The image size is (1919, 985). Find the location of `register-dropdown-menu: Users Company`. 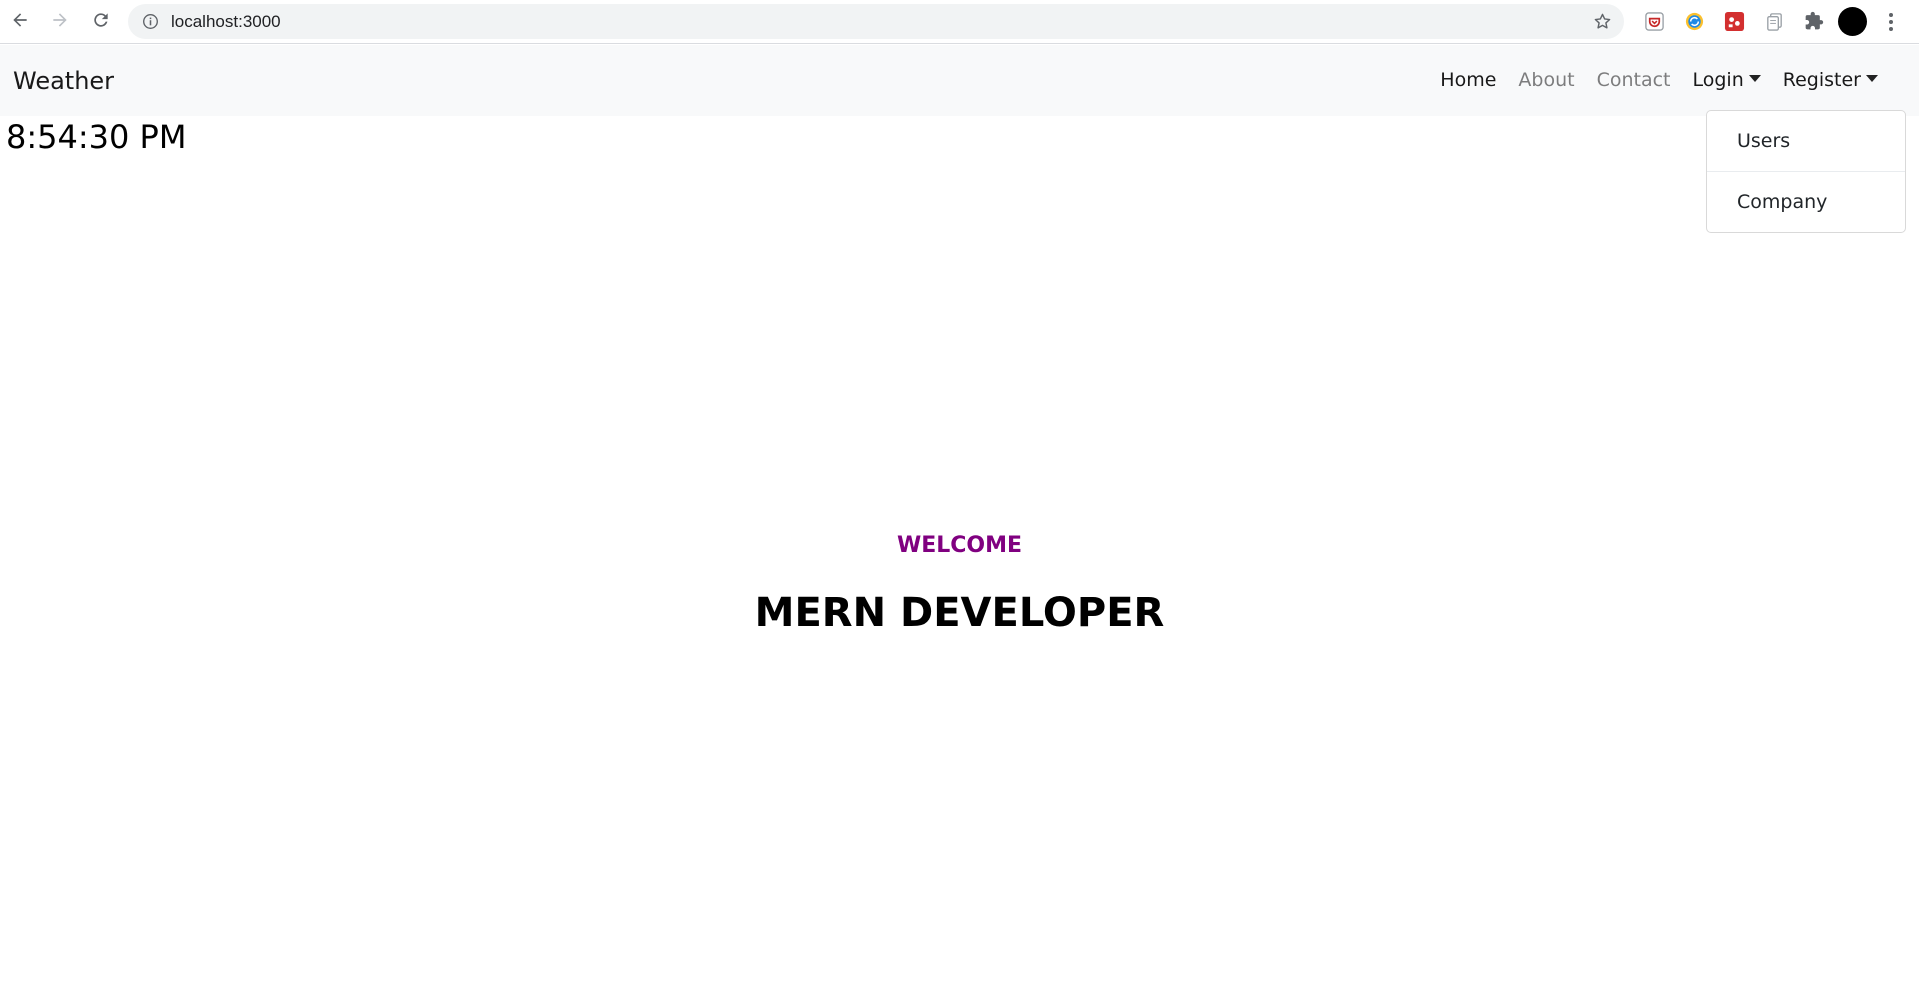

register-dropdown-menu: Users Company is located at coordinates (1806, 171).